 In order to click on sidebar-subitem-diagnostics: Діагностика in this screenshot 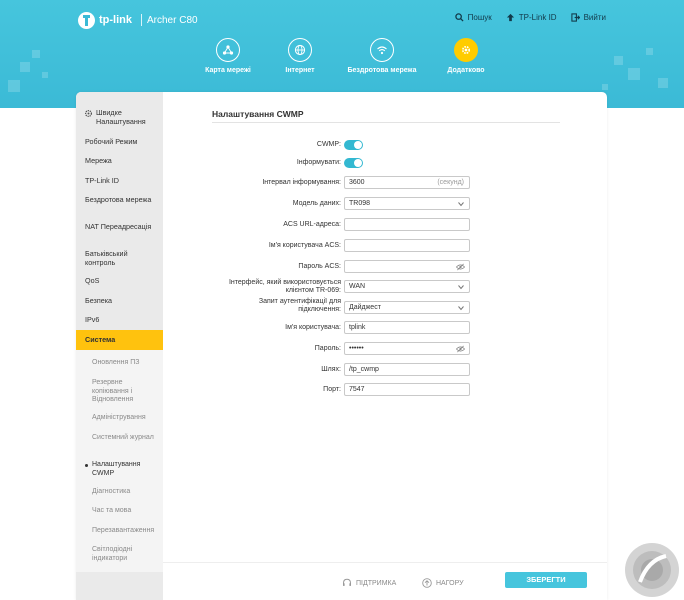, I will do `click(119, 492)`.